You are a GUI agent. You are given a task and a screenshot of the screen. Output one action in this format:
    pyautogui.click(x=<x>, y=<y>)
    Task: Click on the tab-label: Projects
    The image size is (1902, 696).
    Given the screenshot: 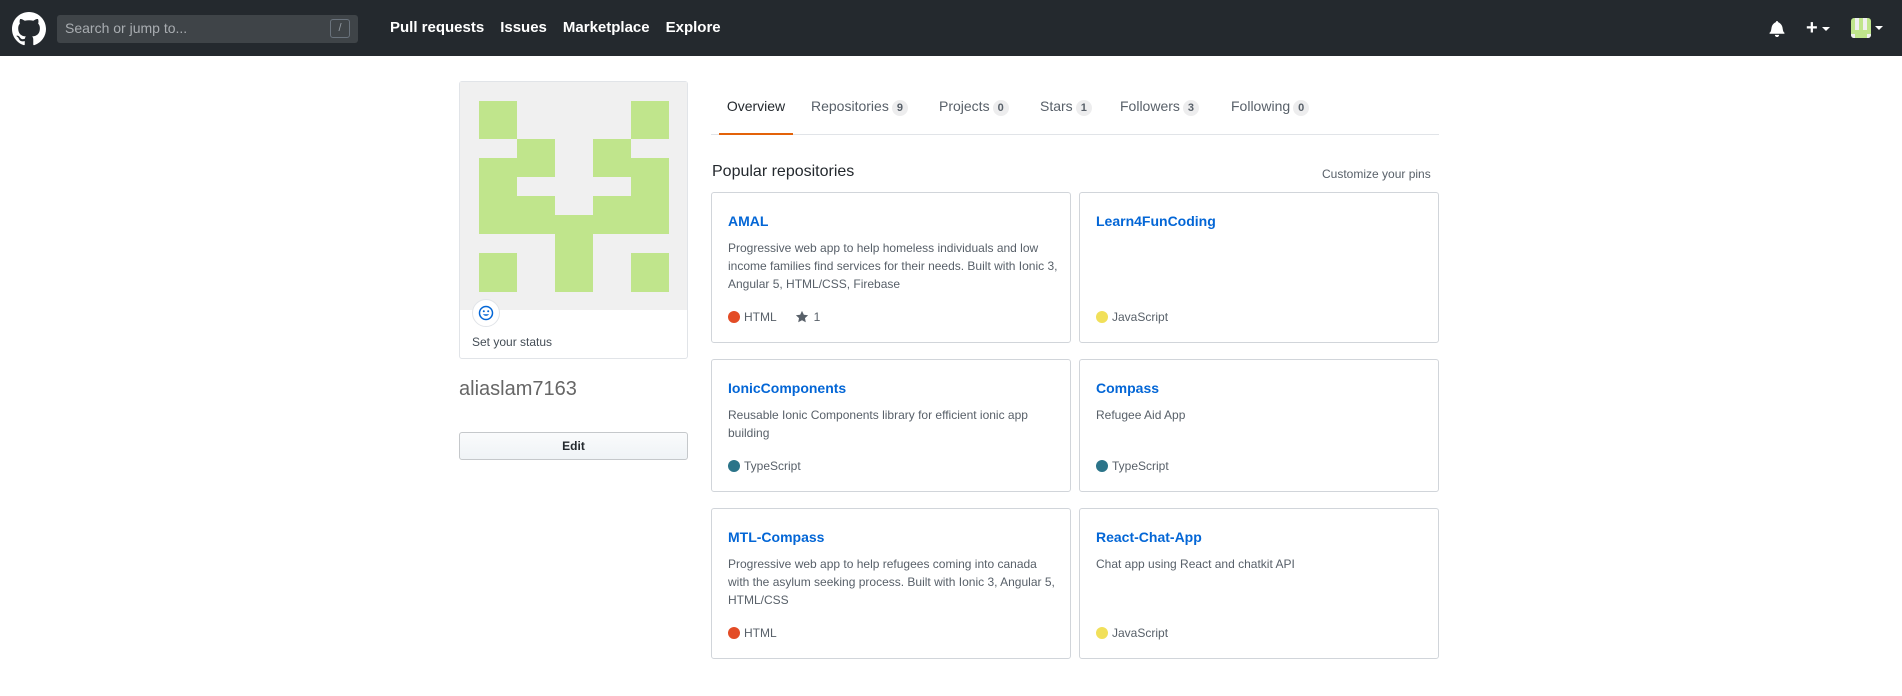 What is the action you would take?
    pyautogui.click(x=964, y=106)
    